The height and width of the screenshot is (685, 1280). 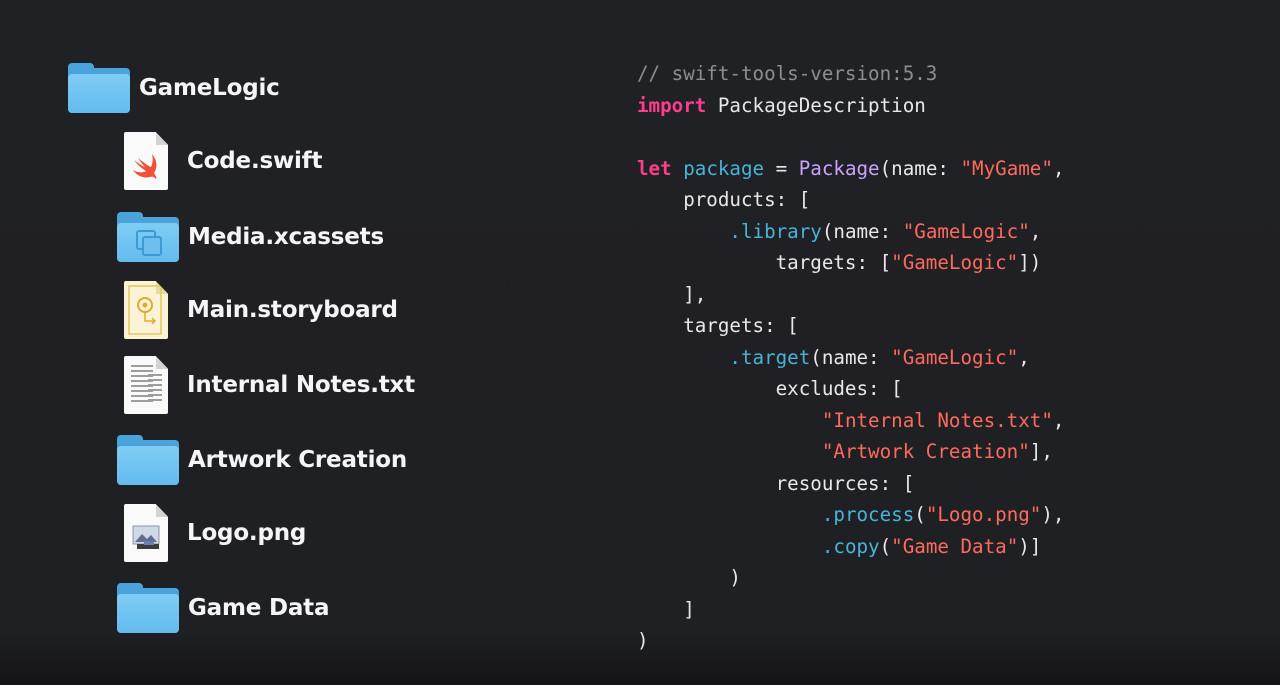 I want to click on code-token: .library, so click(x=775, y=231).